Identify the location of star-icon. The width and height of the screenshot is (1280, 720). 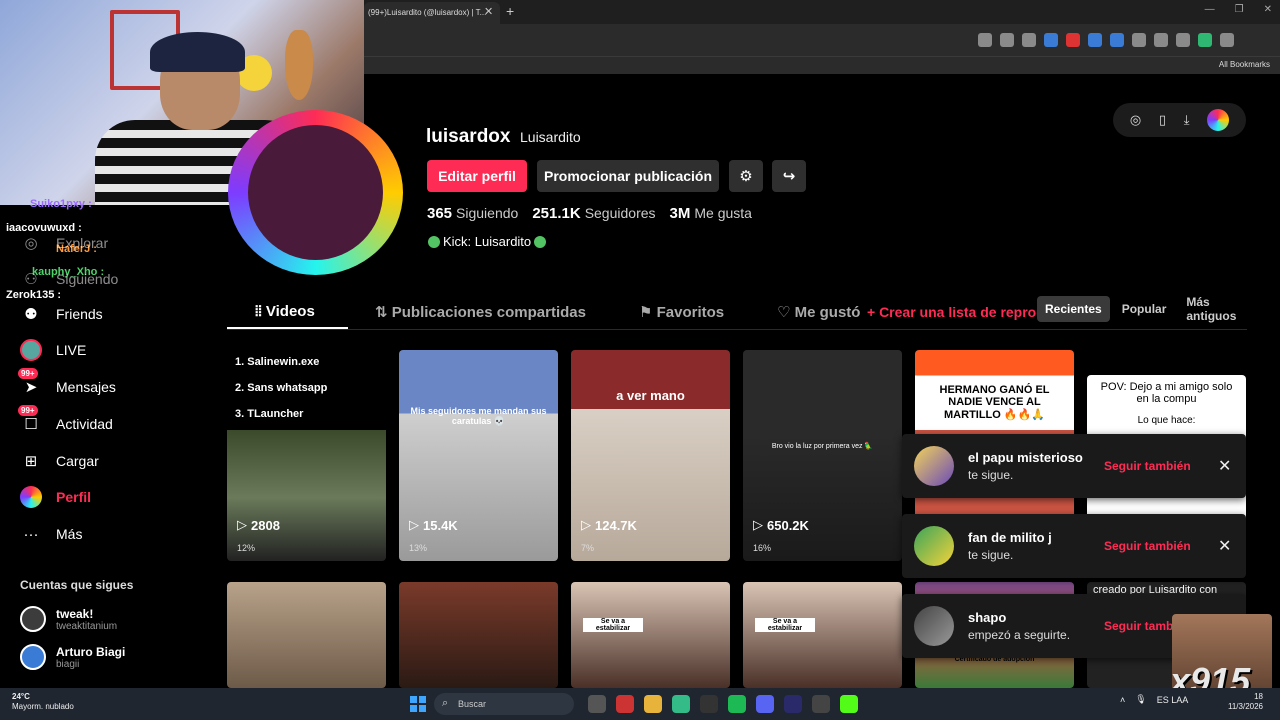
(1029, 40).